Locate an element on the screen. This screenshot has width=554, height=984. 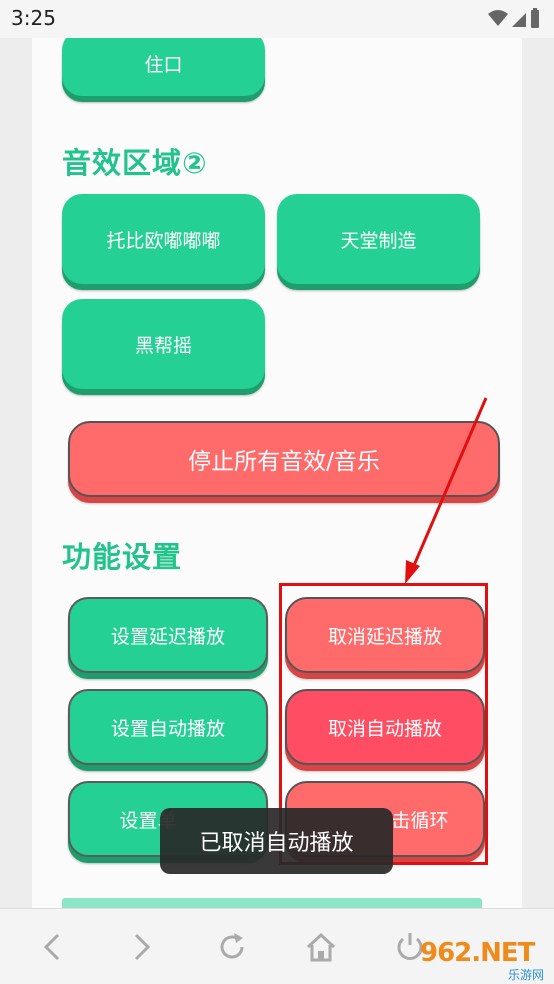
watermark-logo: 962.NET 乐游网 is located at coordinates (485, 960).